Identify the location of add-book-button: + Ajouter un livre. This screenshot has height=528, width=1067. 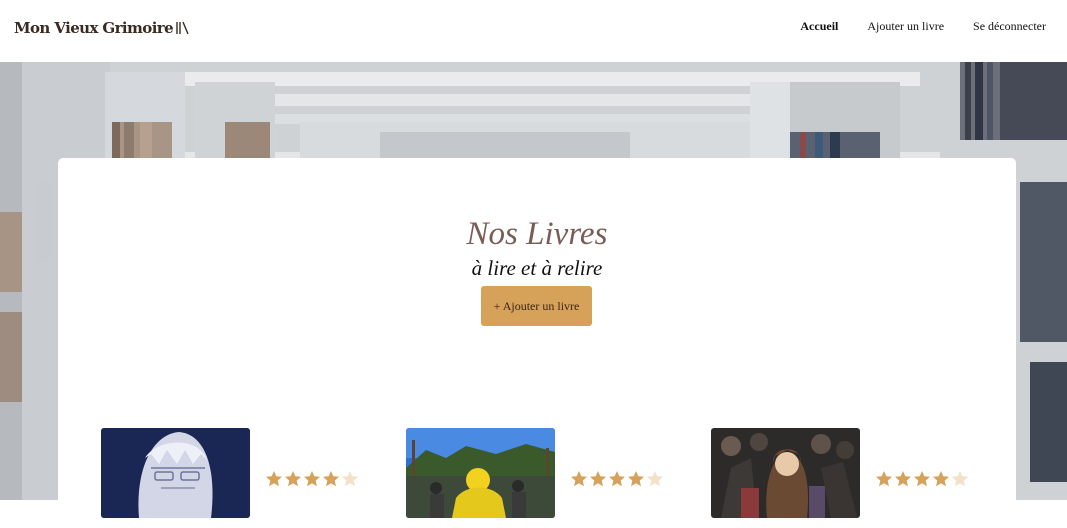
(536, 306).